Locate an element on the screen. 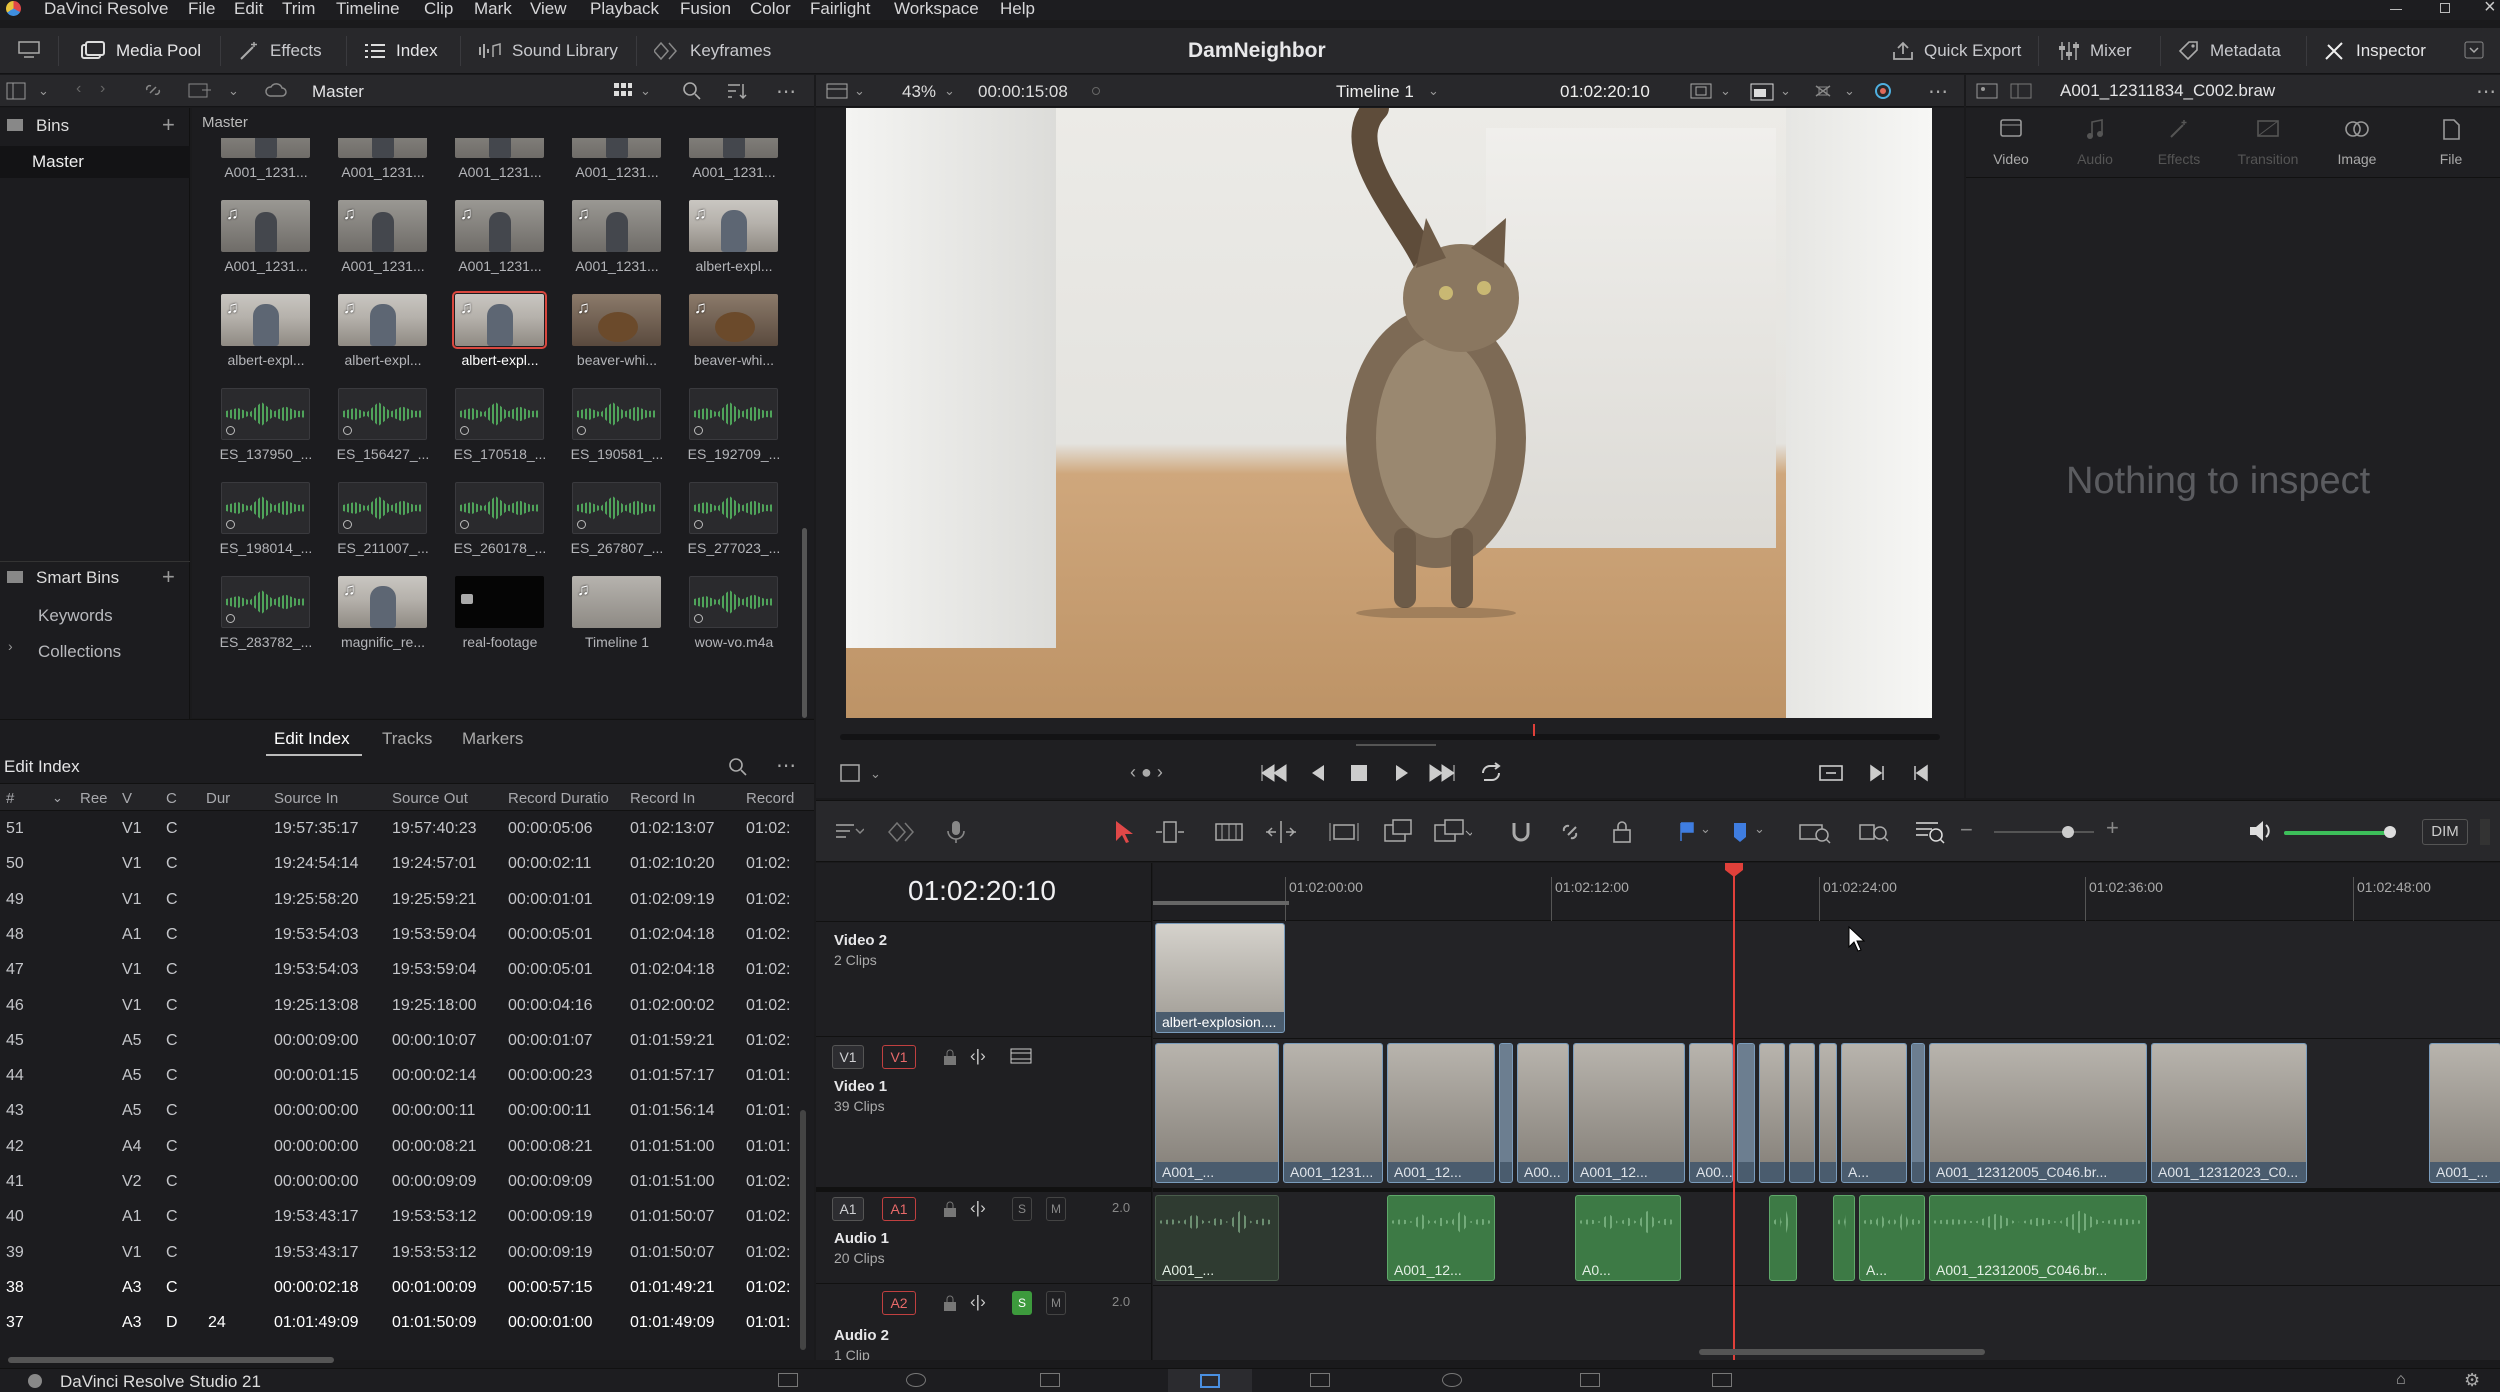  prev-frame-nudge-icon: ‹ ● › is located at coordinates (1146, 772).